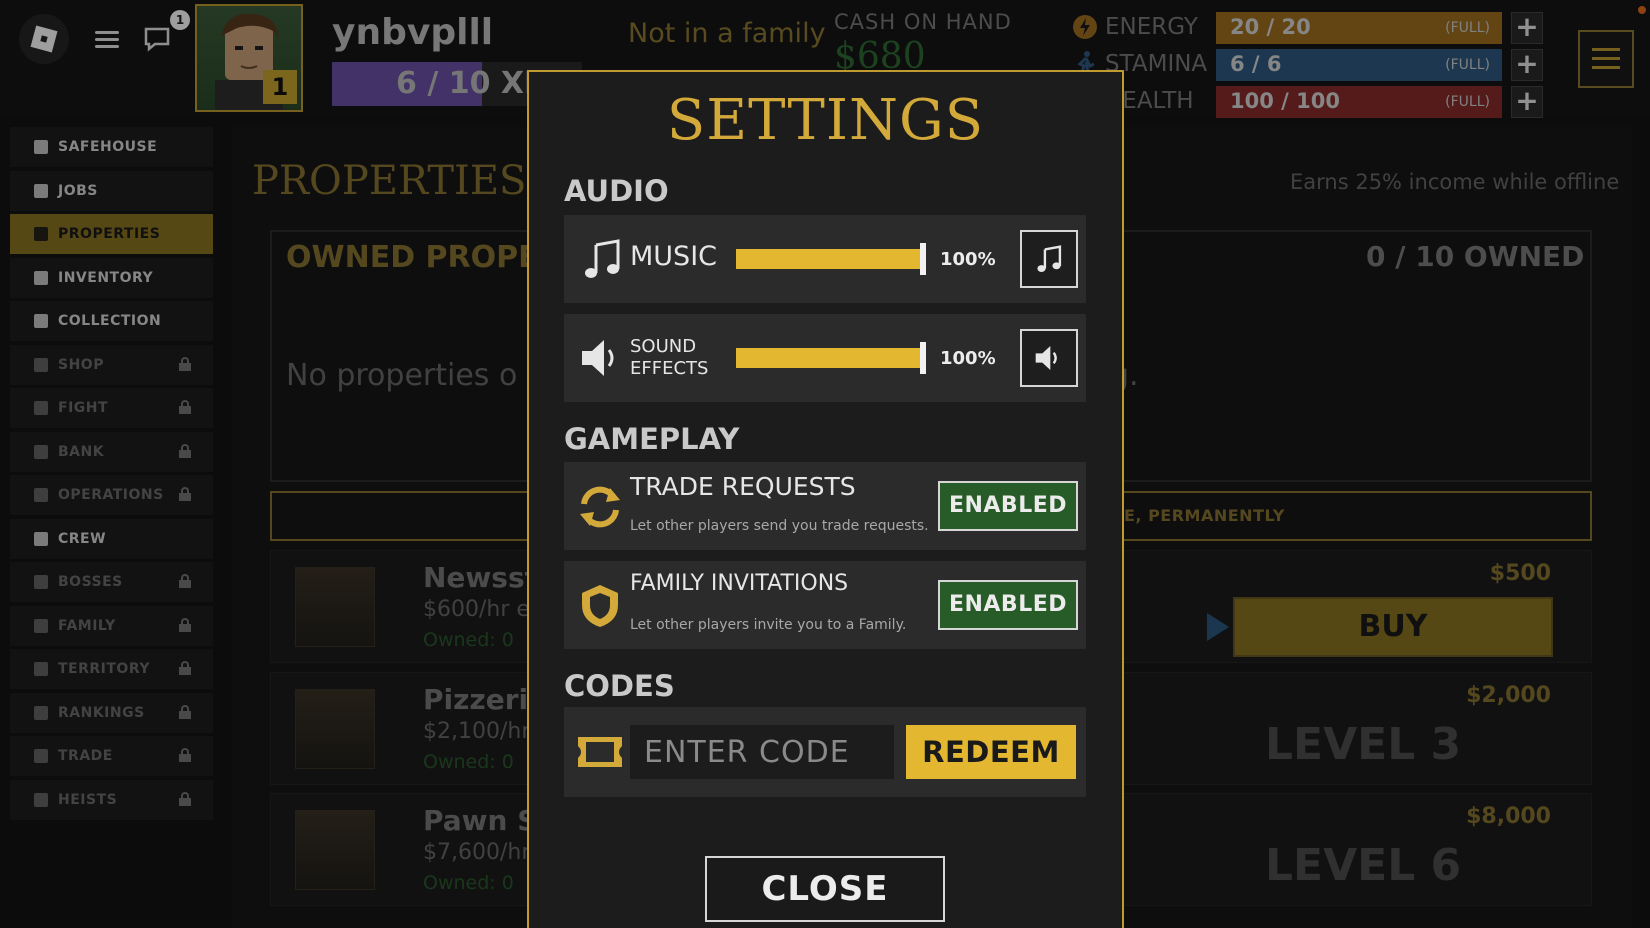 The height and width of the screenshot is (928, 1650). I want to click on redeem-button: REDEEM, so click(991, 752).